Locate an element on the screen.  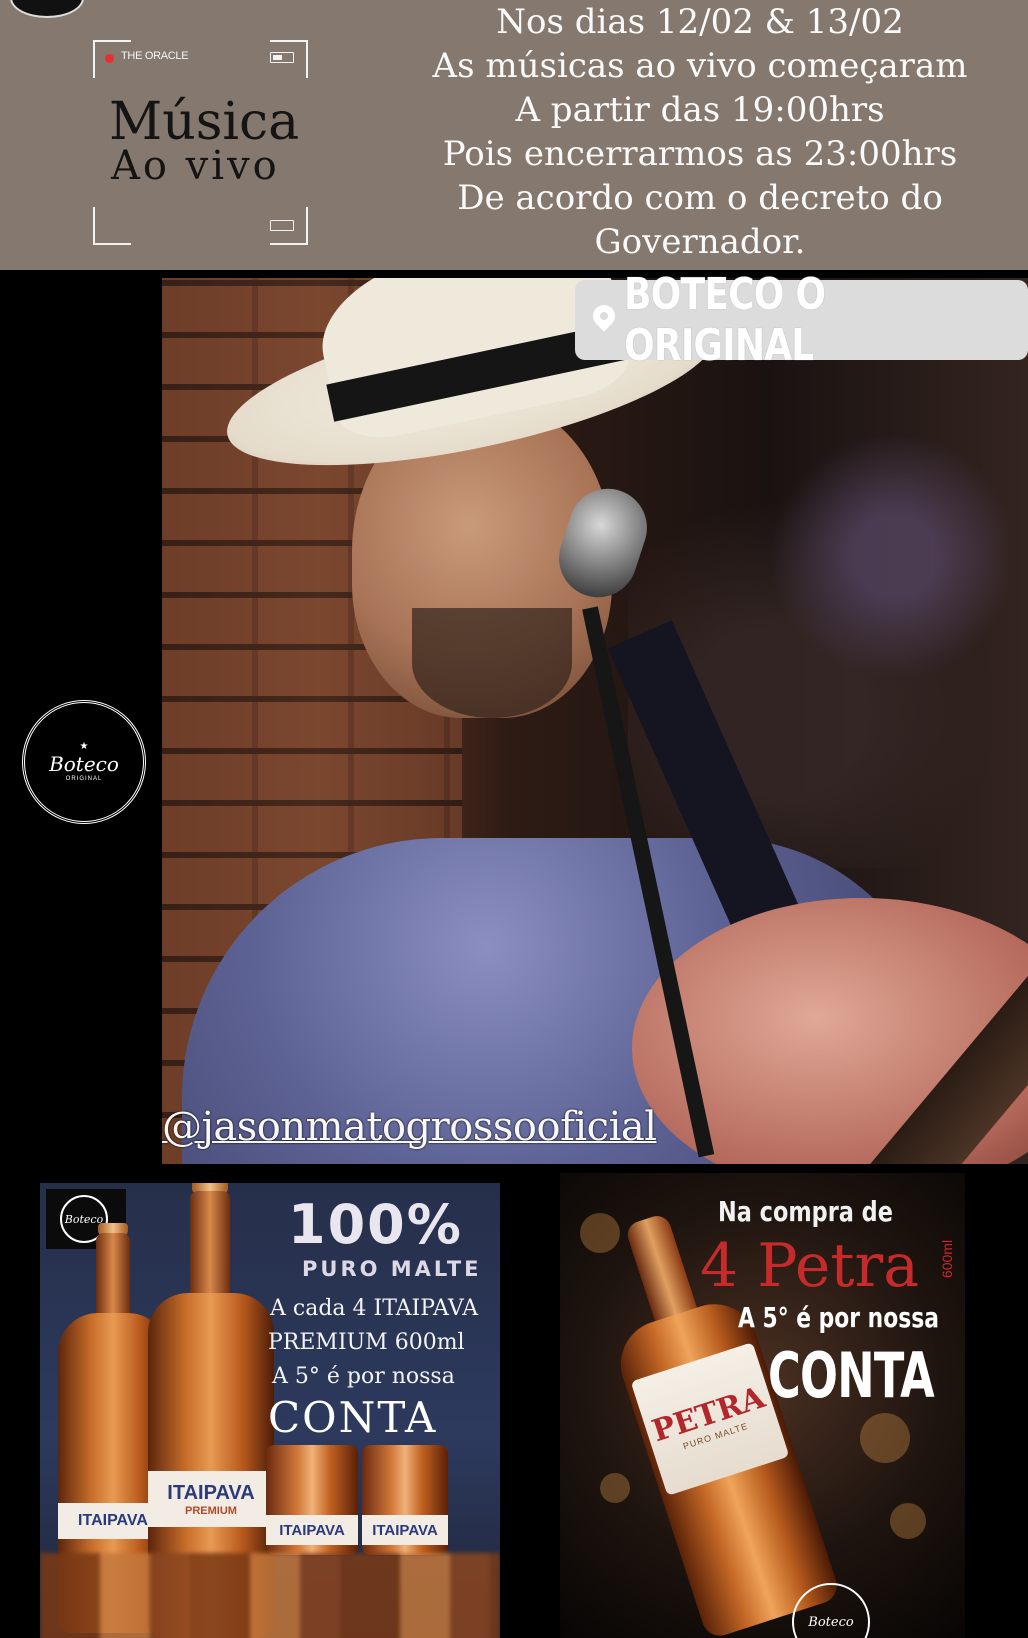
notice-line: Governador. is located at coordinates (700, 242).